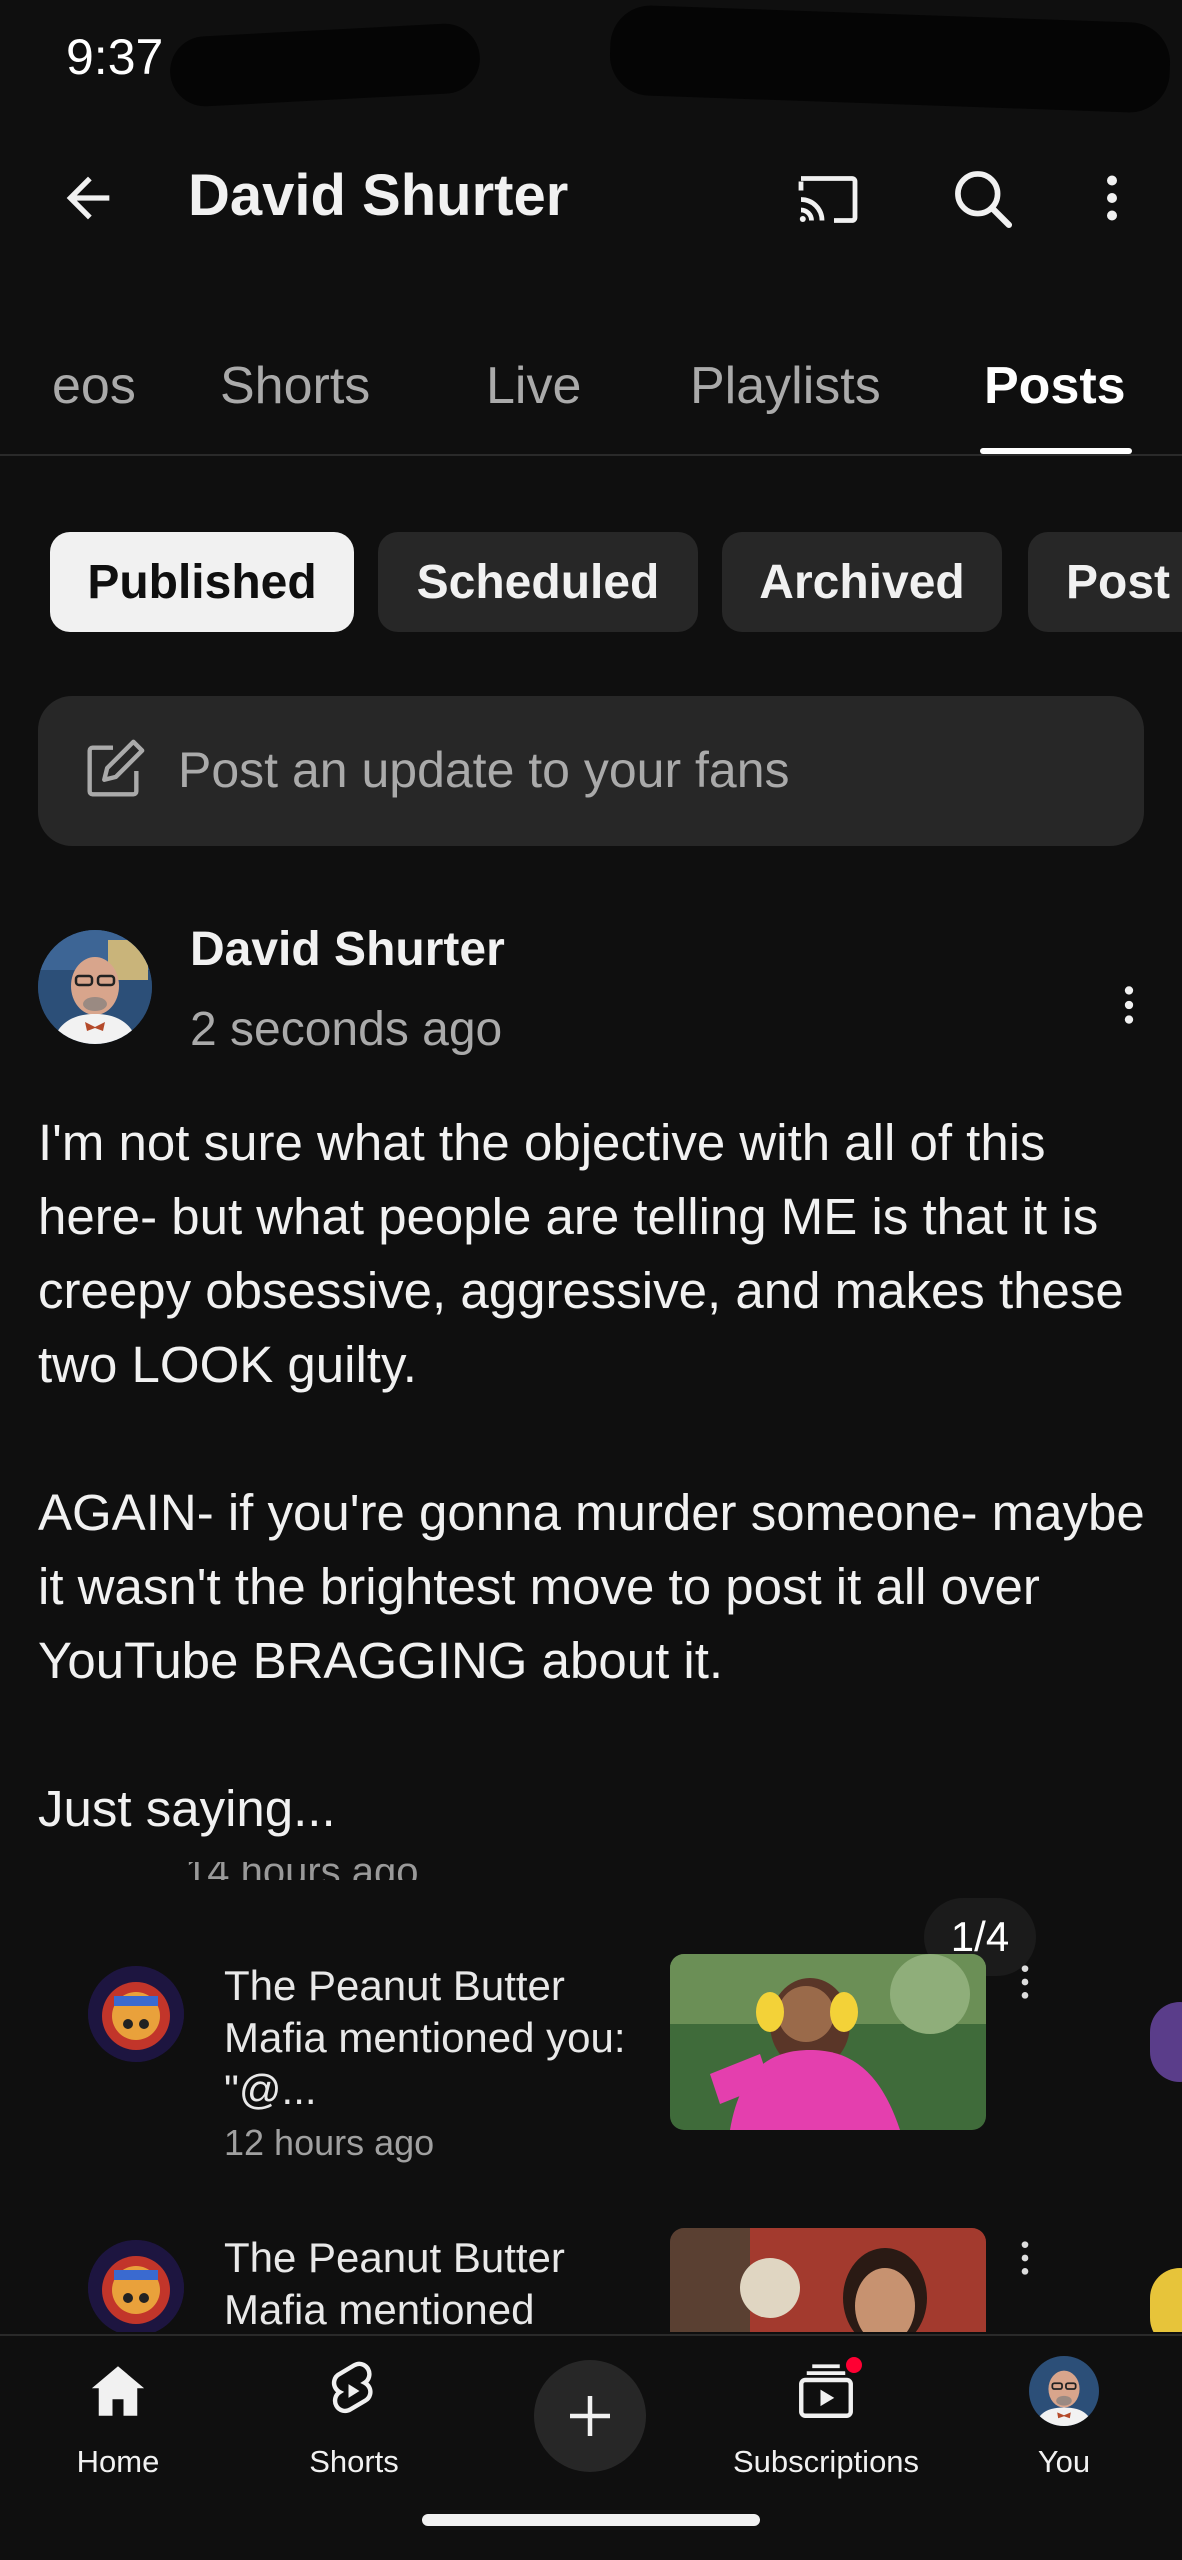 The height and width of the screenshot is (2560, 1182). What do you see at coordinates (591, 2520) in the screenshot?
I see `home-indicator` at bounding box center [591, 2520].